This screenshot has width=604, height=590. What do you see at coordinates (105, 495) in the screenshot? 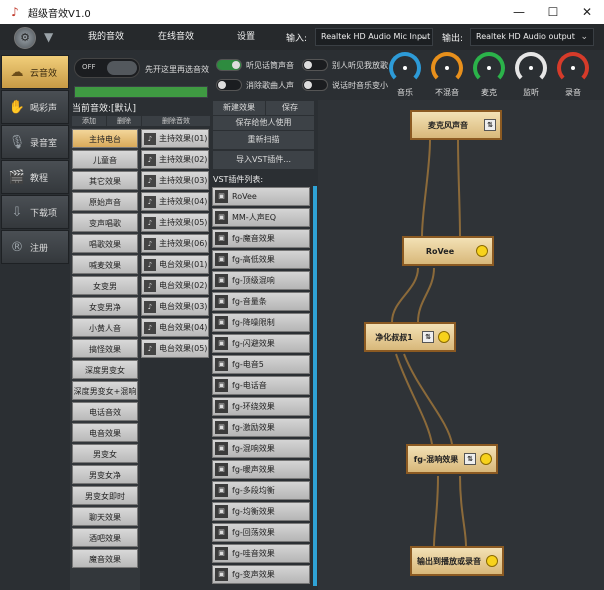
I see `category-item: 男变女即时` at bounding box center [105, 495].